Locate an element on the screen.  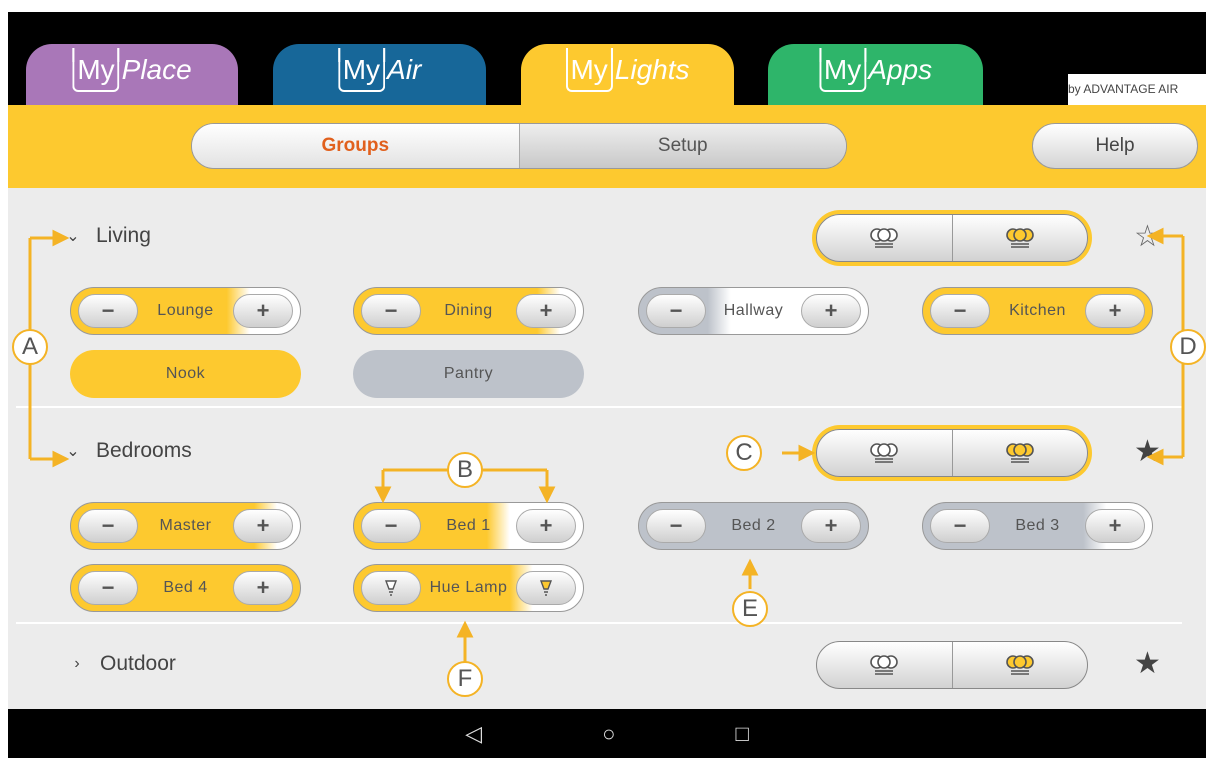
light-switch-pantry: Pantry is located at coordinates (468, 374).